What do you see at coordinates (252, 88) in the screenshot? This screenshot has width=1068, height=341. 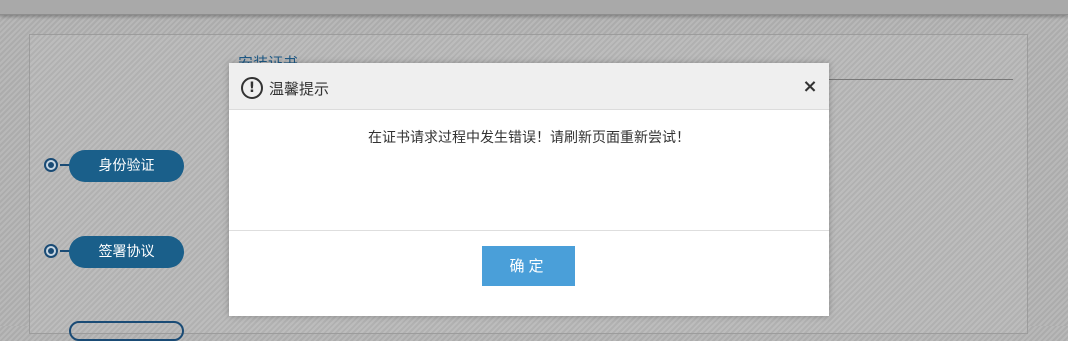 I see `exclamation-circle-icon: !` at bounding box center [252, 88].